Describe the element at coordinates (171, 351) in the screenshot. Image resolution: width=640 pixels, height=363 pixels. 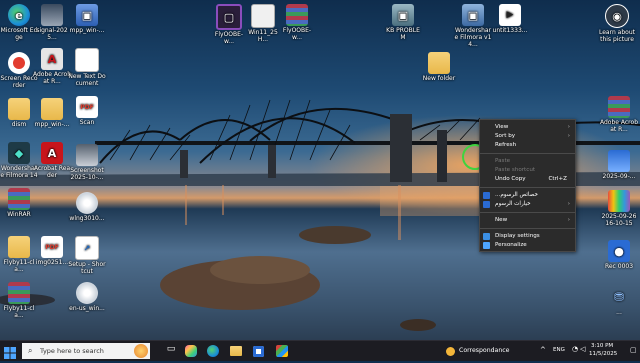
I see `task-view-icon: ▭` at that location.